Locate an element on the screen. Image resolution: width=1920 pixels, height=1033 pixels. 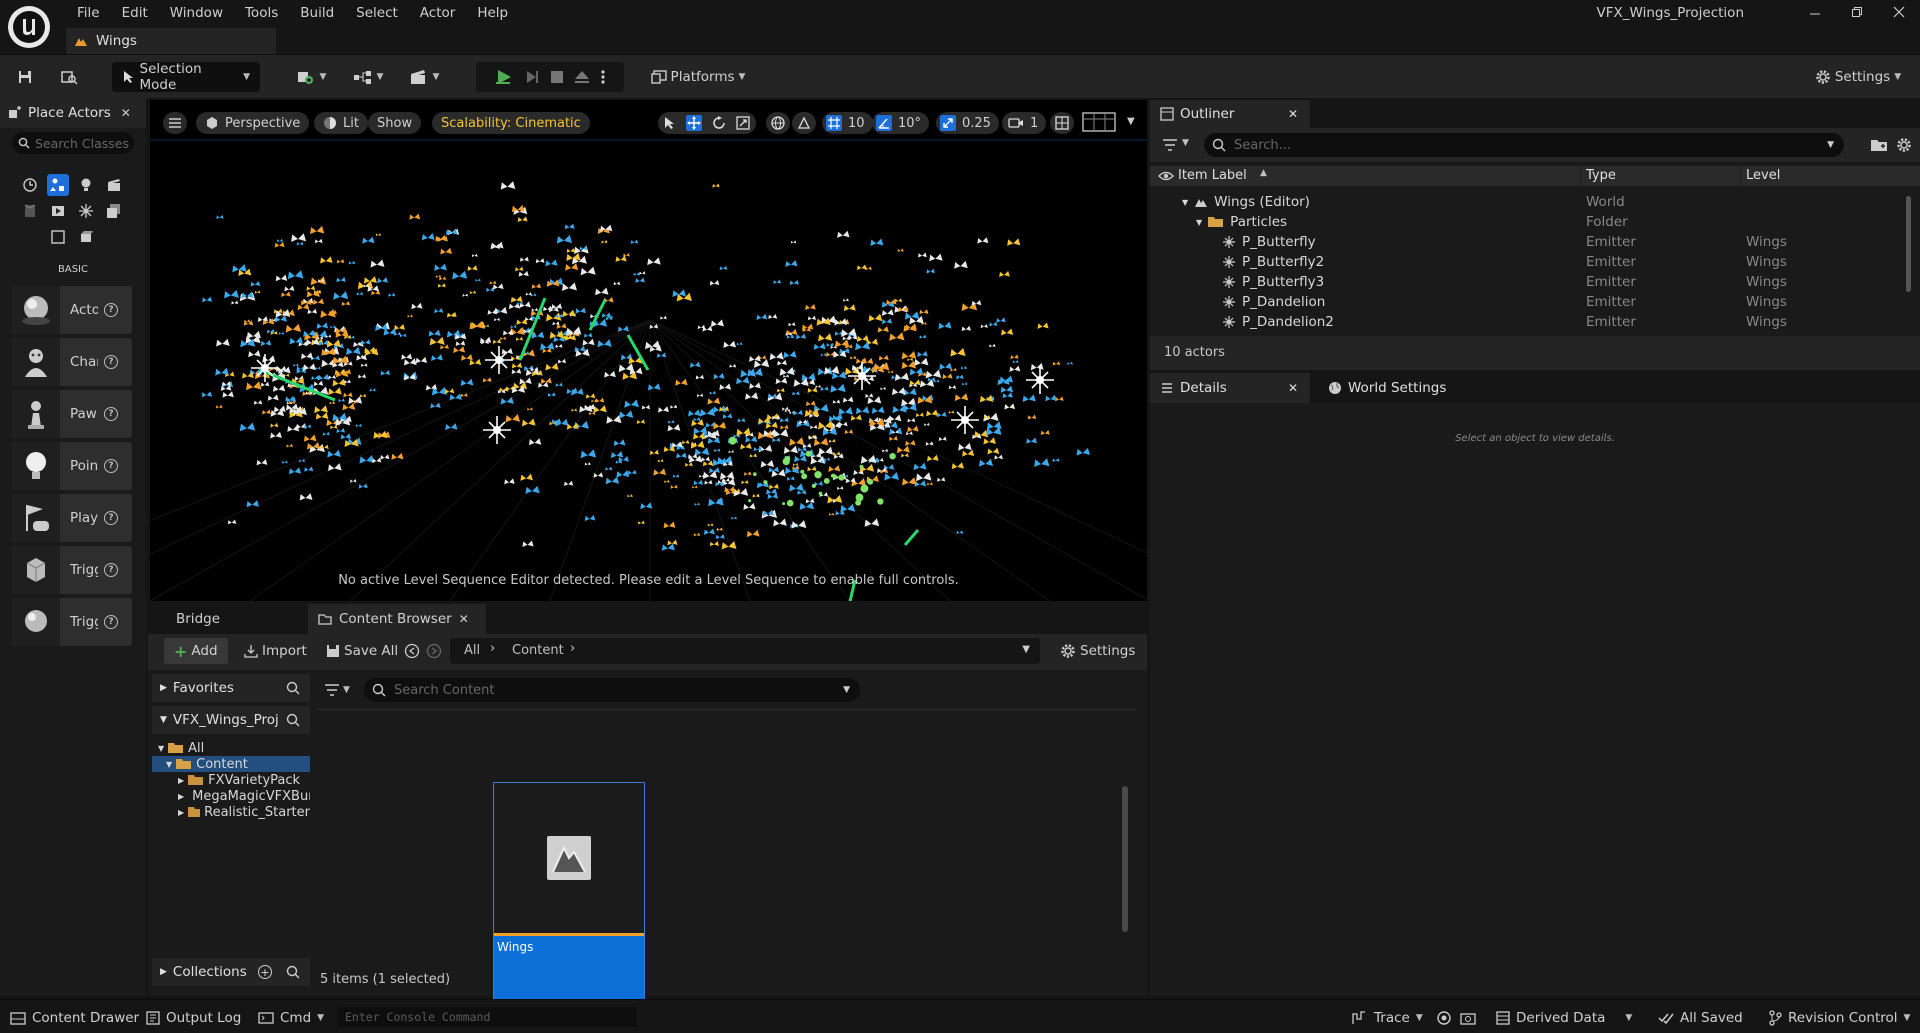
surface-snap-icon is located at coordinates (804, 123).